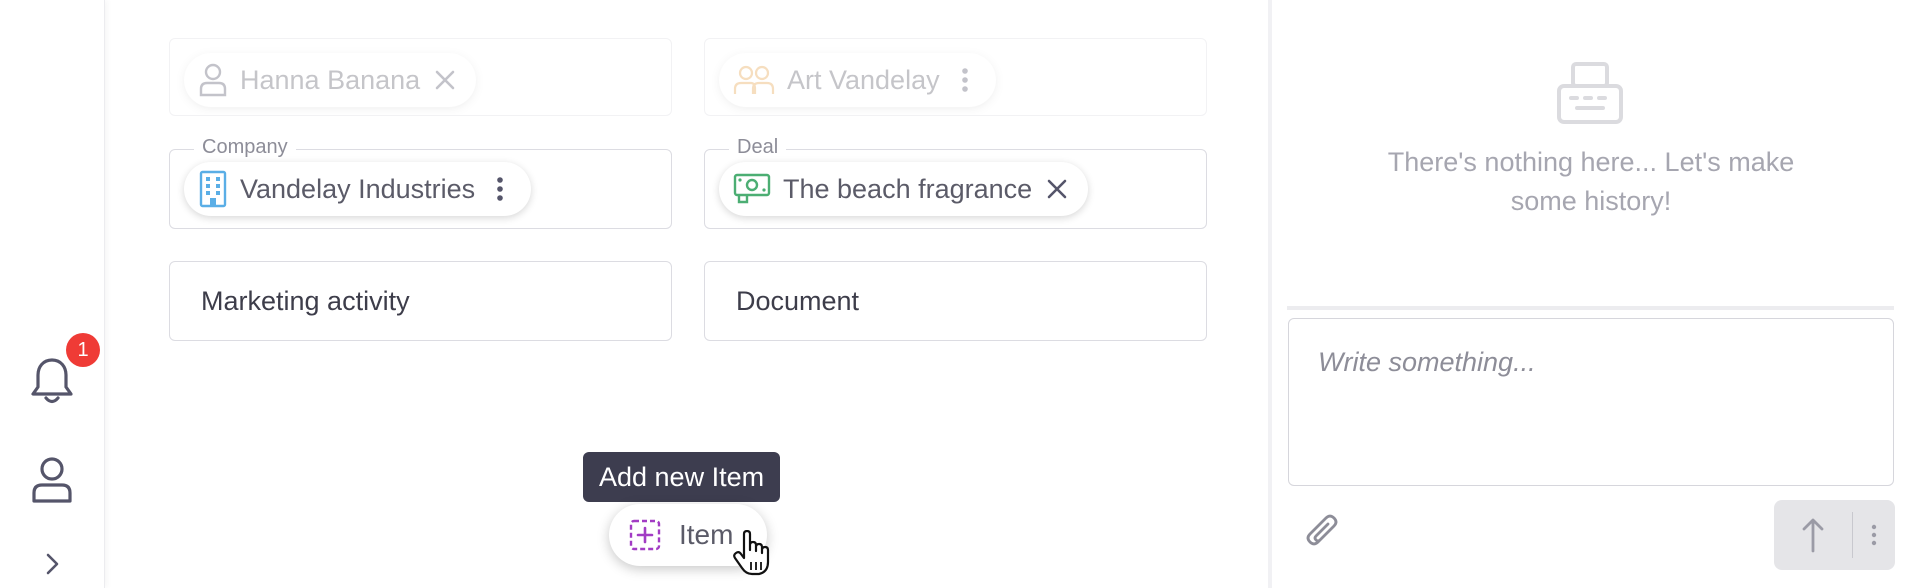 The width and height of the screenshot is (1910, 588). I want to click on team-chip-label: Art Vandelay, so click(863, 79).